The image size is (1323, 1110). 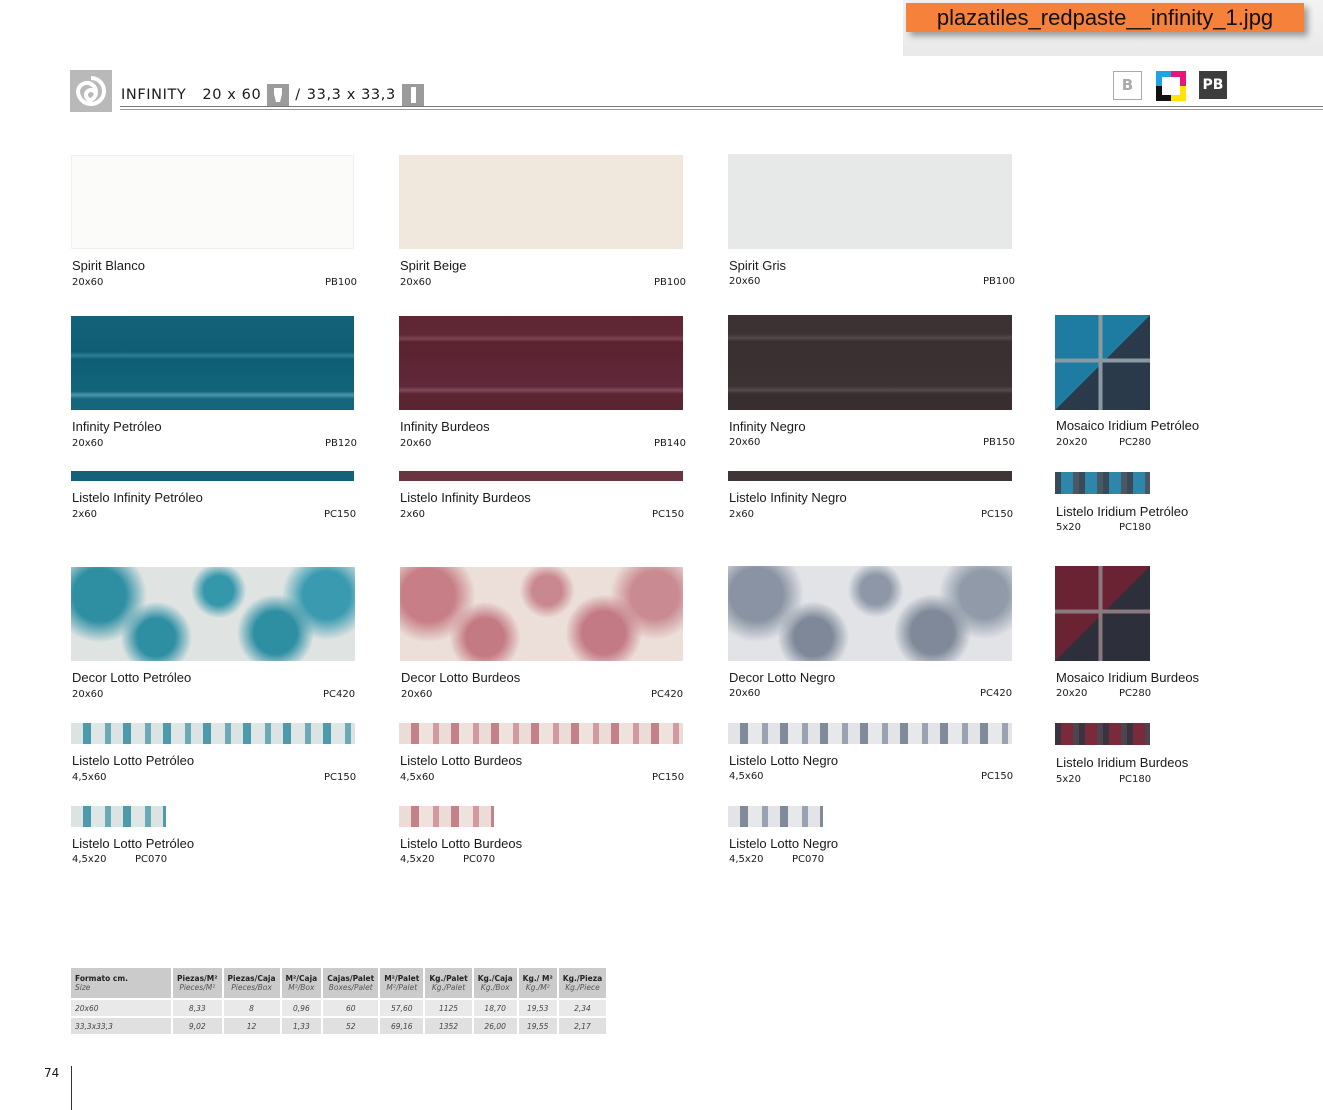 What do you see at coordinates (275, 95) in the screenshot?
I see `collection-header: INFINITY 20 x 60 / 33,3 x 33,3` at bounding box center [275, 95].